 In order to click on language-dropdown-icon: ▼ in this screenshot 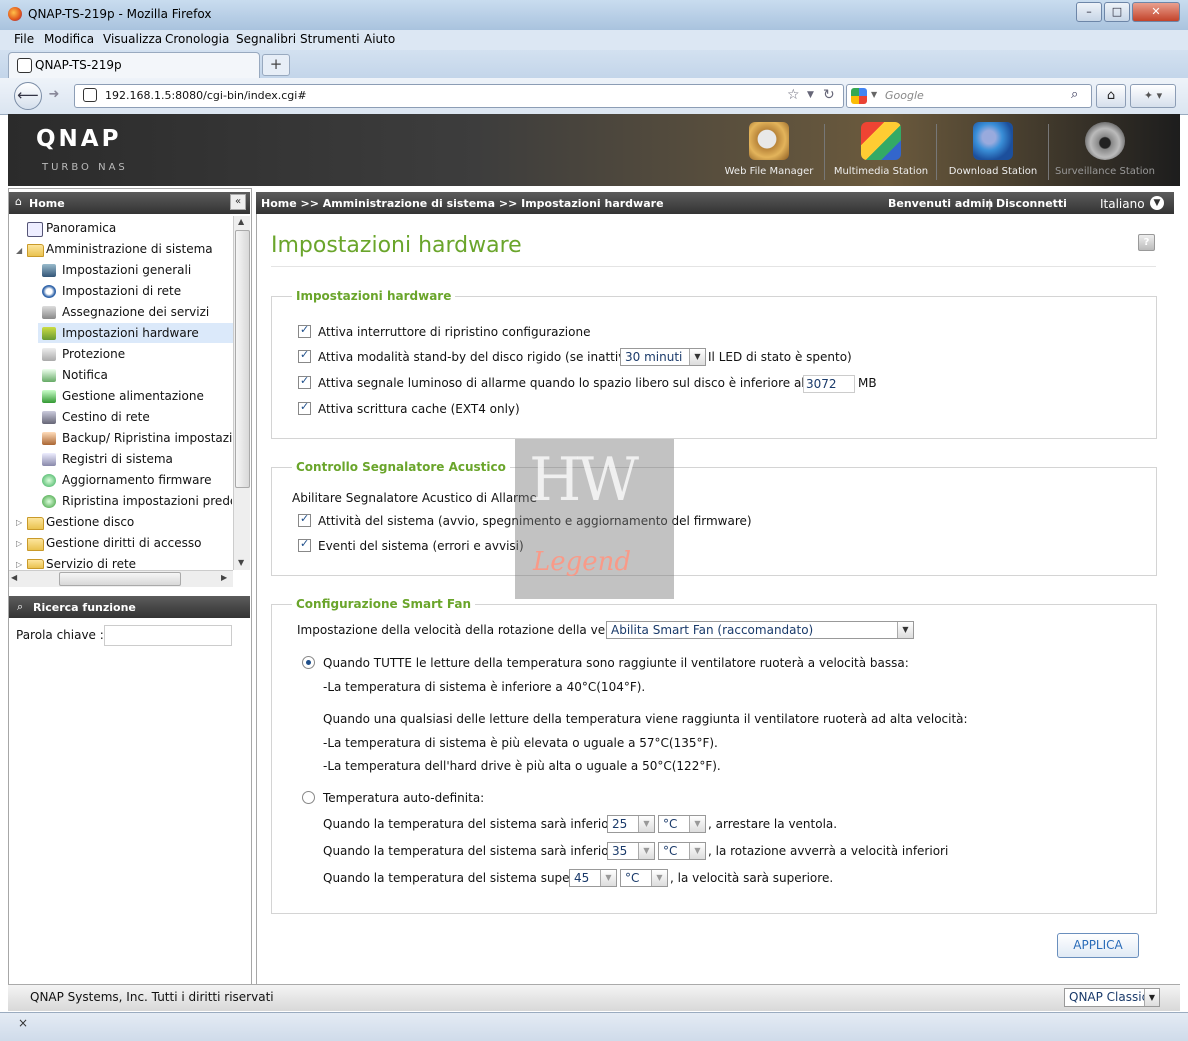, I will do `click(1157, 203)`.